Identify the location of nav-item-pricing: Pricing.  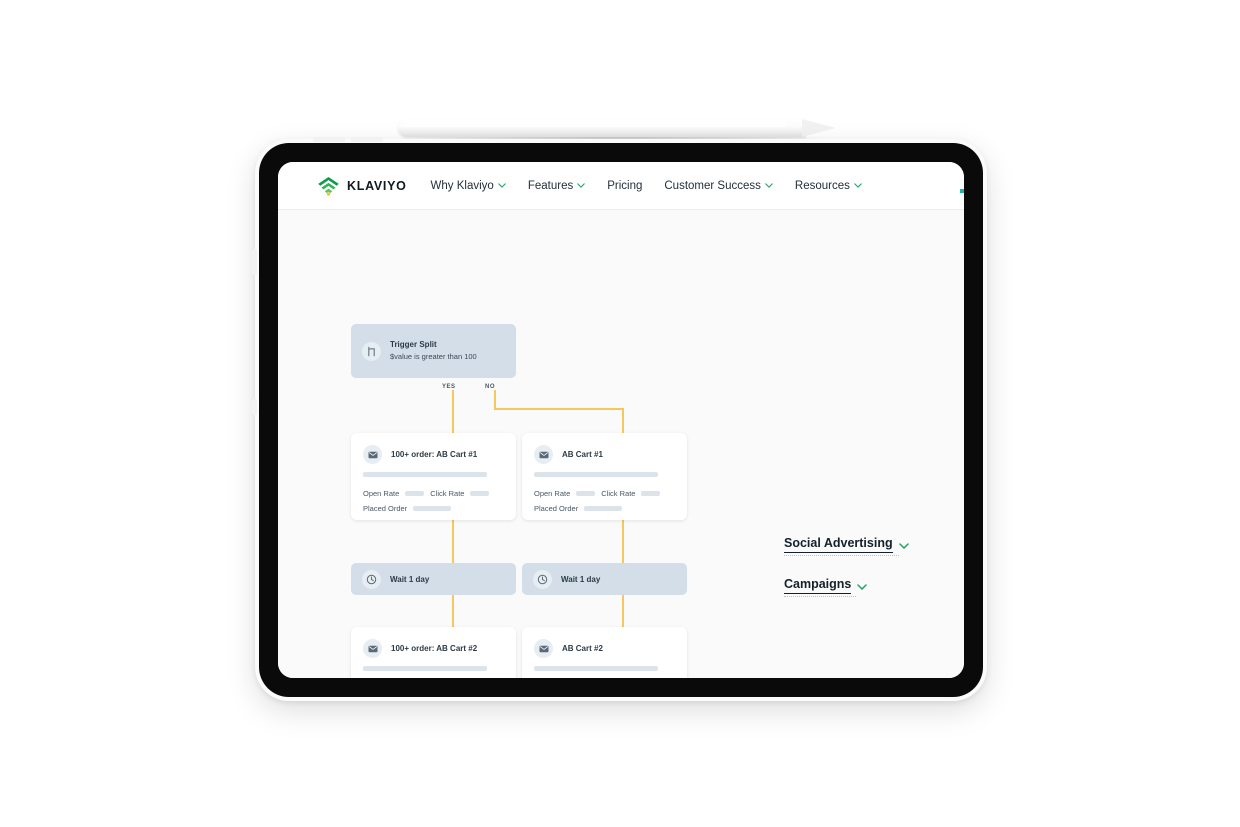
(624, 186).